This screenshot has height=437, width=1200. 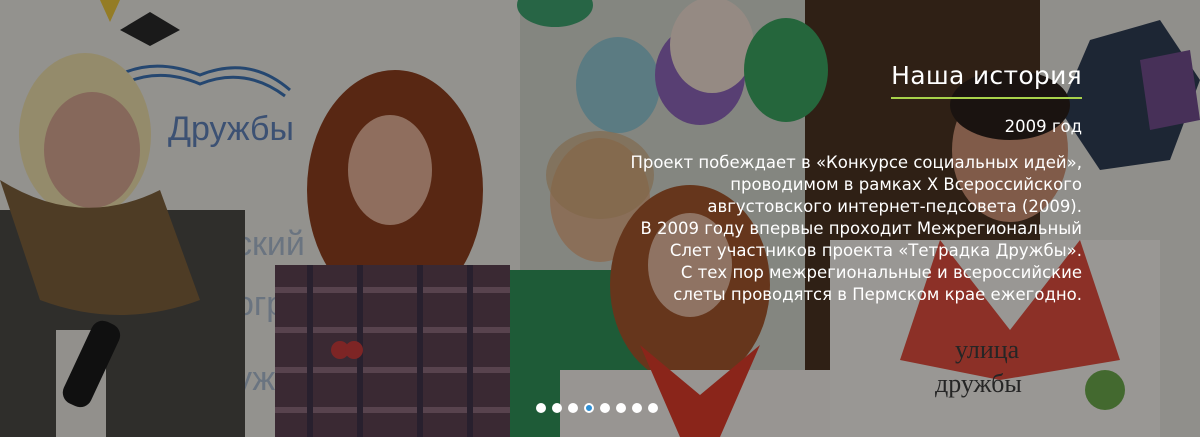 What do you see at coordinates (1043, 126) in the screenshot?
I see `slide-year: 2009 год` at bounding box center [1043, 126].